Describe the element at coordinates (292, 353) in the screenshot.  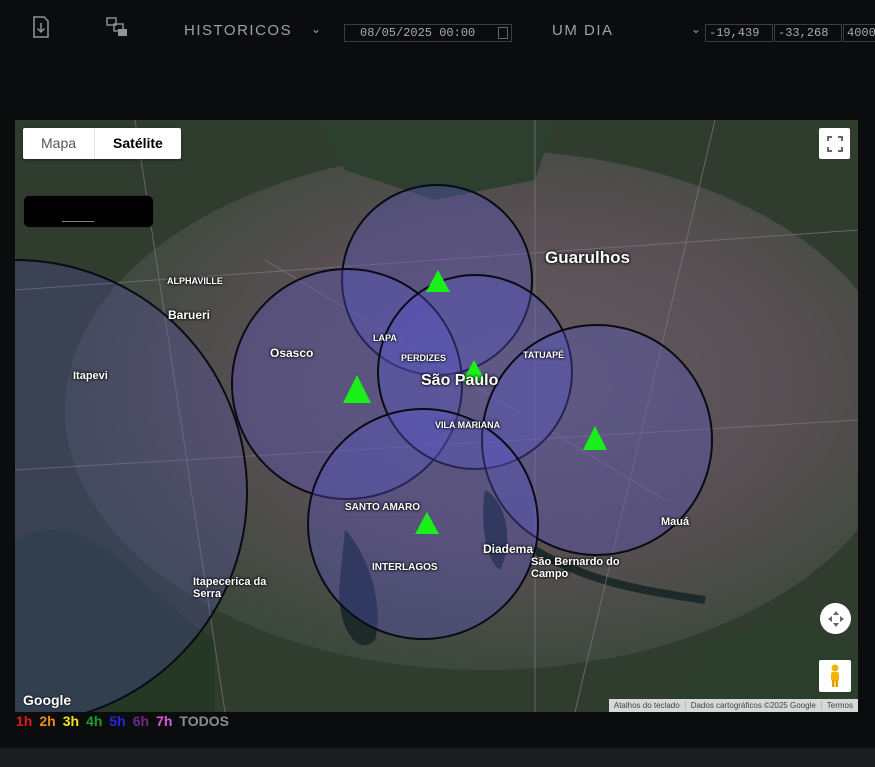
I see `city-label: Osasco` at that location.